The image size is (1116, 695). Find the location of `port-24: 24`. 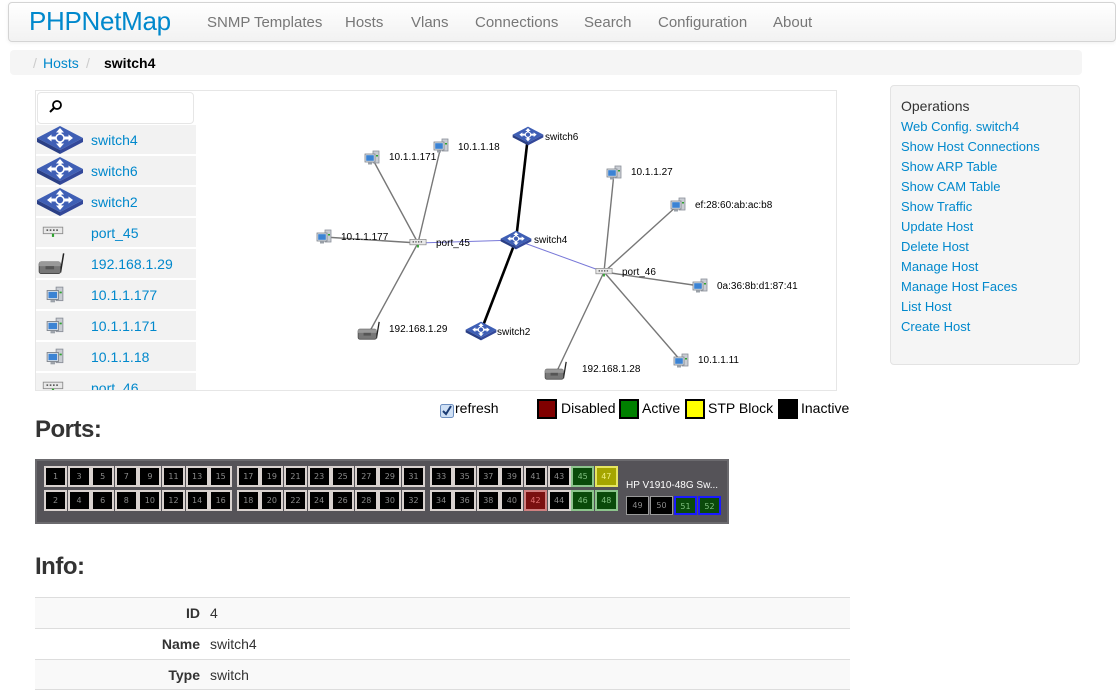

port-24: 24 is located at coordinates (319, 500).